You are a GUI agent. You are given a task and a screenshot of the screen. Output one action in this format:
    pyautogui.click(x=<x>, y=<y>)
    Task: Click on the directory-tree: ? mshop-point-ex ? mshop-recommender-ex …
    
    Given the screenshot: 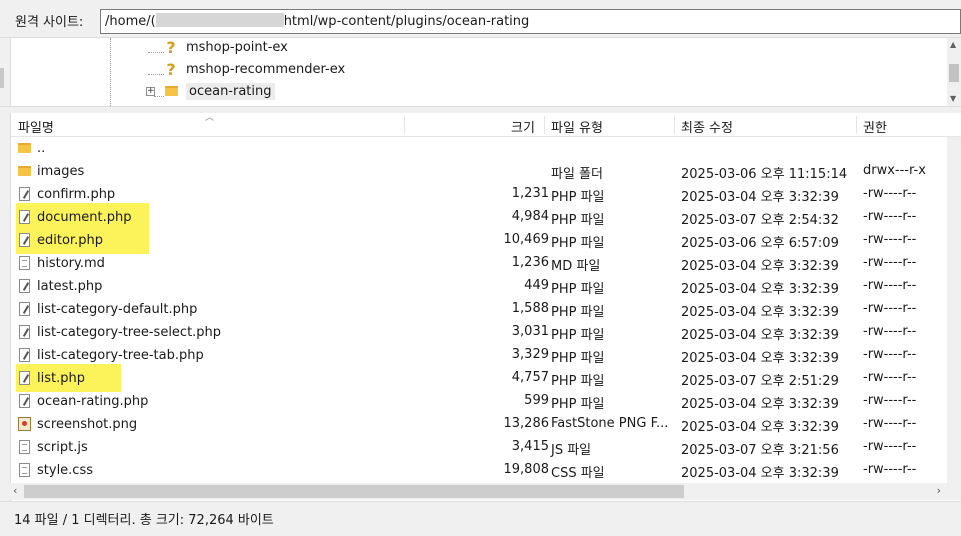 What is the action you would take?
    pyautogui.click(x=485, y=72)
    